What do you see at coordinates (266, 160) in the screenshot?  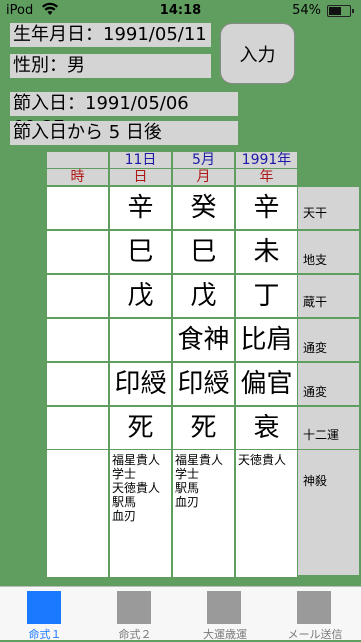 I see `header-year-value: 1991年` at bounding box center [266, 160].